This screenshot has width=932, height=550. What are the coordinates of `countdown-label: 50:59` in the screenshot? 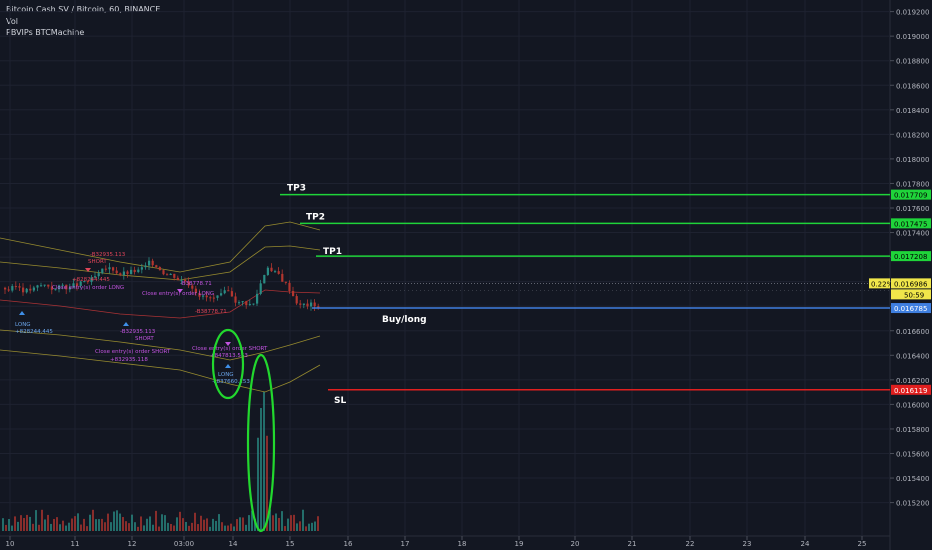 It's located at (914, 295).